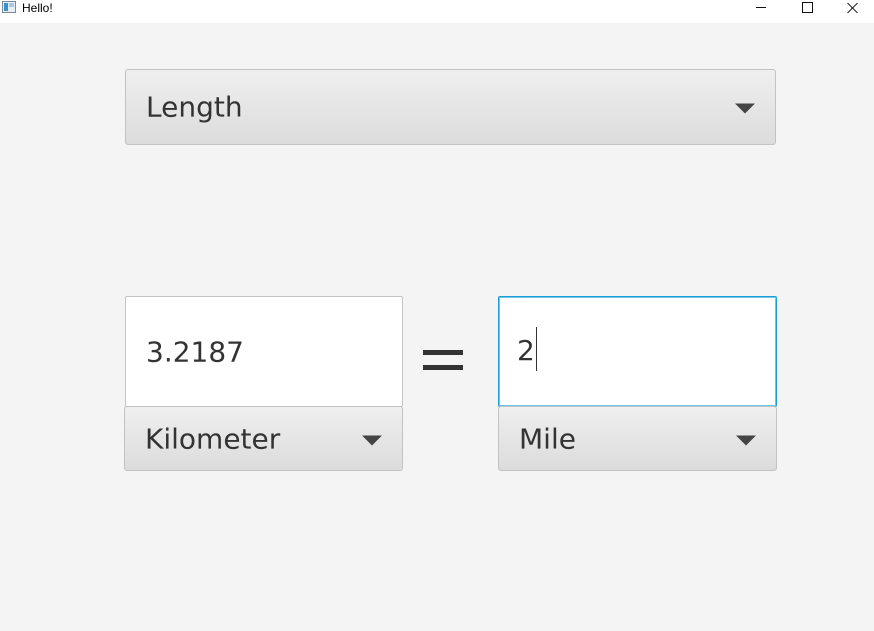 This screenshot has width=874, height=631. Describe the element at coordinates (213, 438) in the screenshot. I see `from-unit-label: Kilometer` at that location.